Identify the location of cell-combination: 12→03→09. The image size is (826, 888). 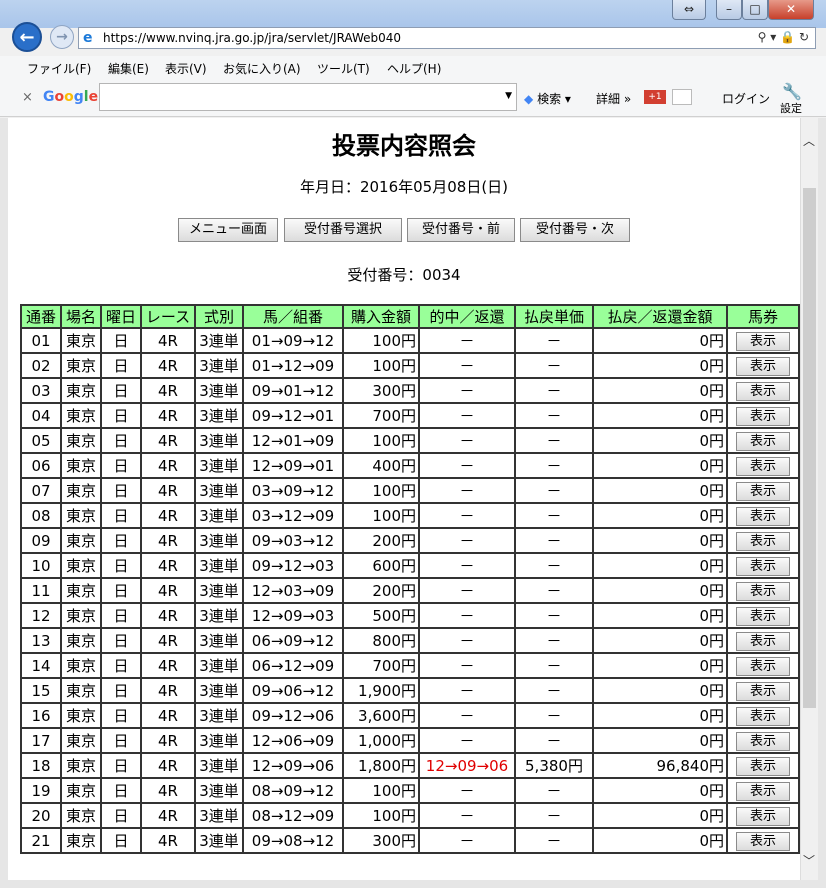
(293, 590).